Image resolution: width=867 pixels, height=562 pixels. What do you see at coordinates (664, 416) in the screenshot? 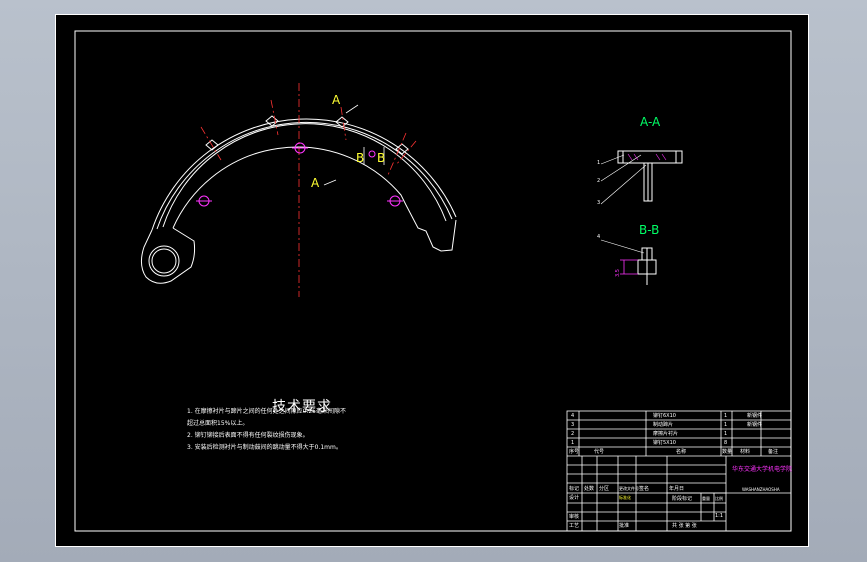
I see `bom-name: 铆钉6X10` at bounding box center [664, 416].